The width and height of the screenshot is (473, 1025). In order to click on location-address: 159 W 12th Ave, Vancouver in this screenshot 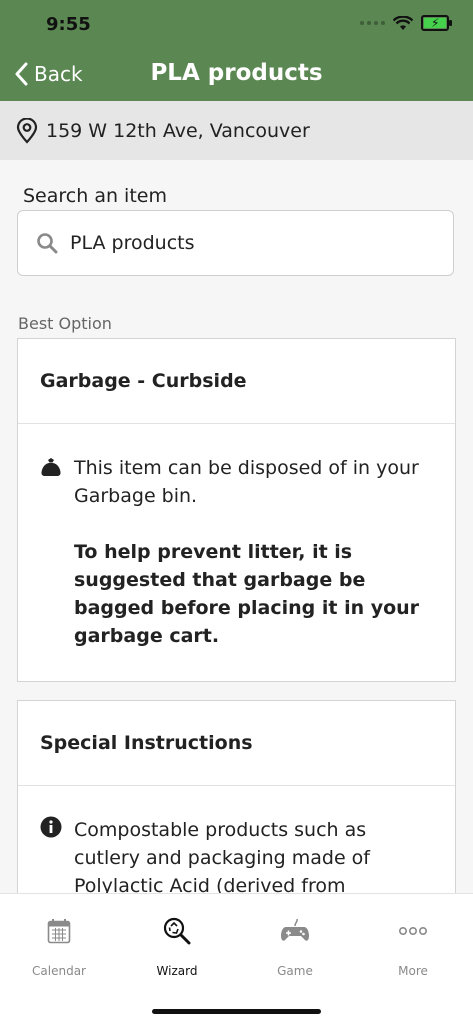, I will do `click(178, 130)`.